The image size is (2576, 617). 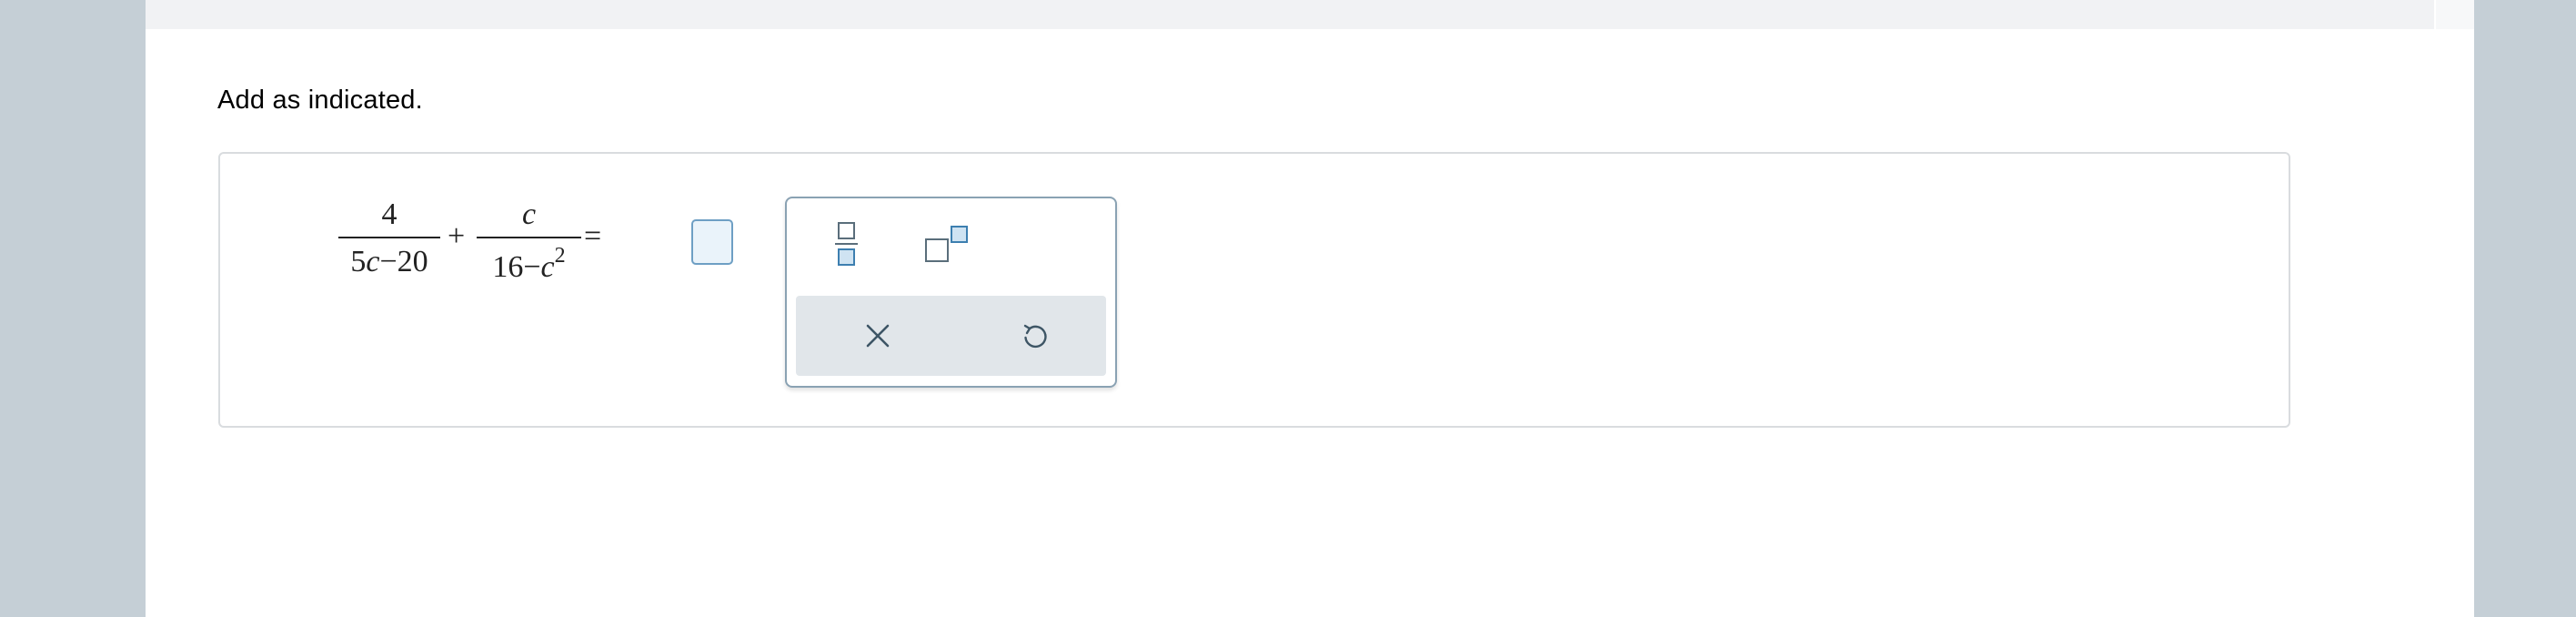 I want to click on undo-icon, so click(x=1035, y=336).